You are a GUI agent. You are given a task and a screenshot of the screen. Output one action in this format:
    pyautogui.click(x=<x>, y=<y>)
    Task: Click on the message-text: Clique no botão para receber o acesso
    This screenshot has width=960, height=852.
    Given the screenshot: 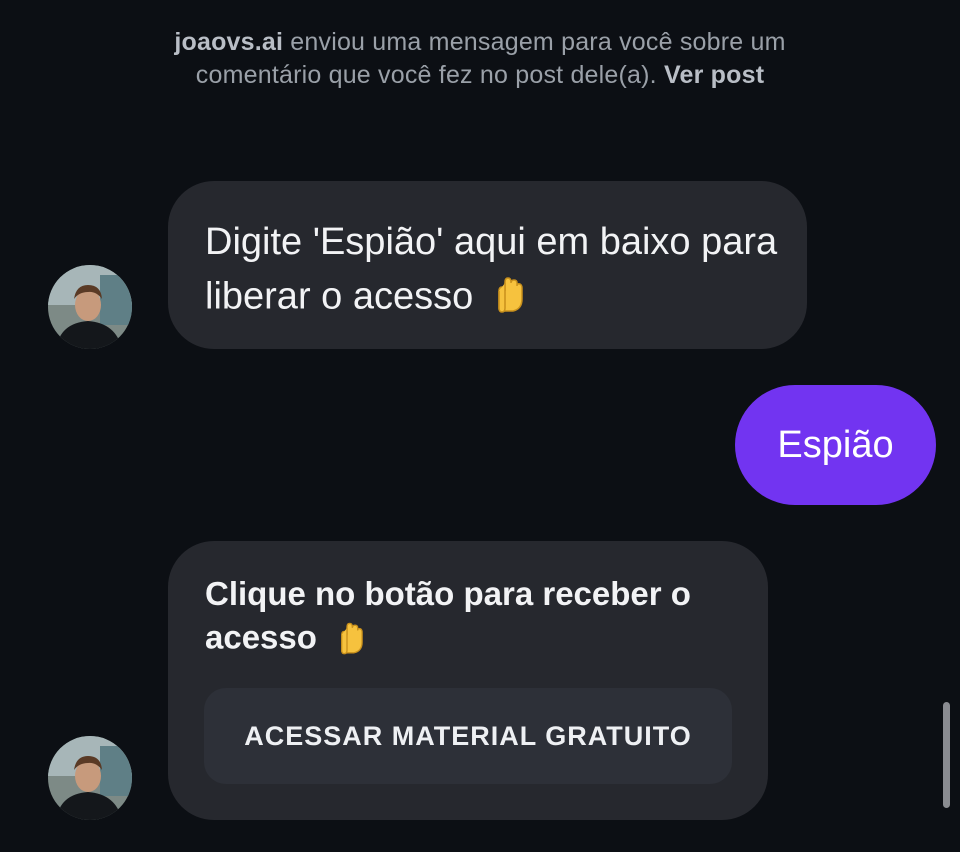 What is the action you would take?
    pyautogui.click(x=448, y=615)
    